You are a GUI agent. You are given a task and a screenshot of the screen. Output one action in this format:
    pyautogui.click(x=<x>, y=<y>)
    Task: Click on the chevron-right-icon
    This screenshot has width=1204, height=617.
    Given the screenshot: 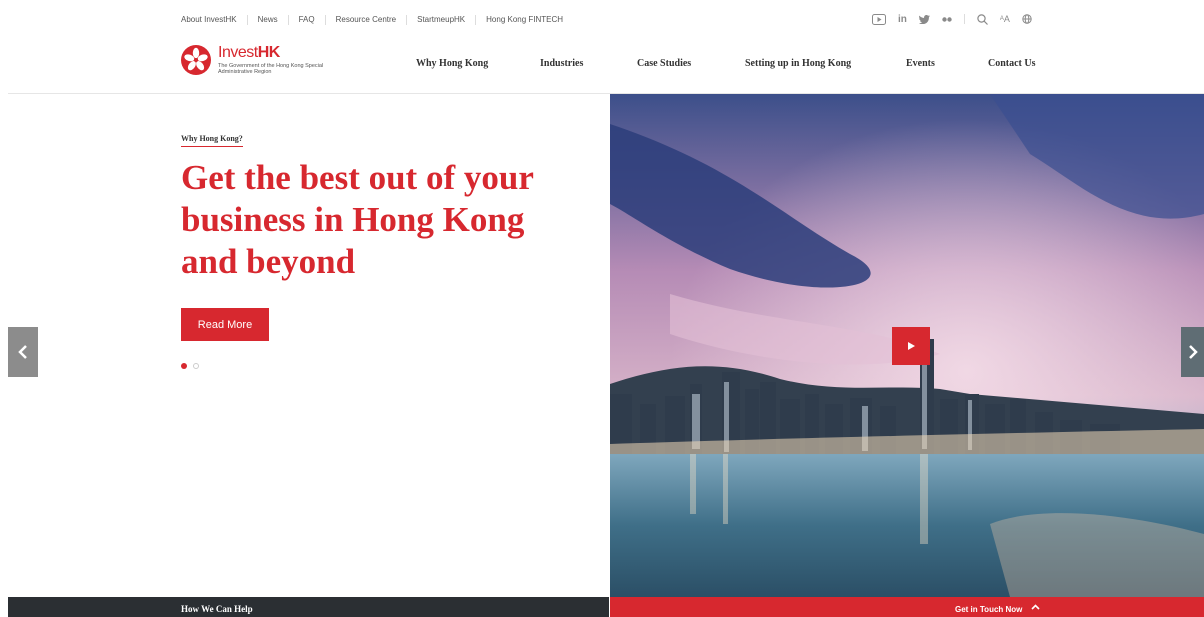 What is the action you would take?
    pyautogui.click(x=1193, y=352)
    